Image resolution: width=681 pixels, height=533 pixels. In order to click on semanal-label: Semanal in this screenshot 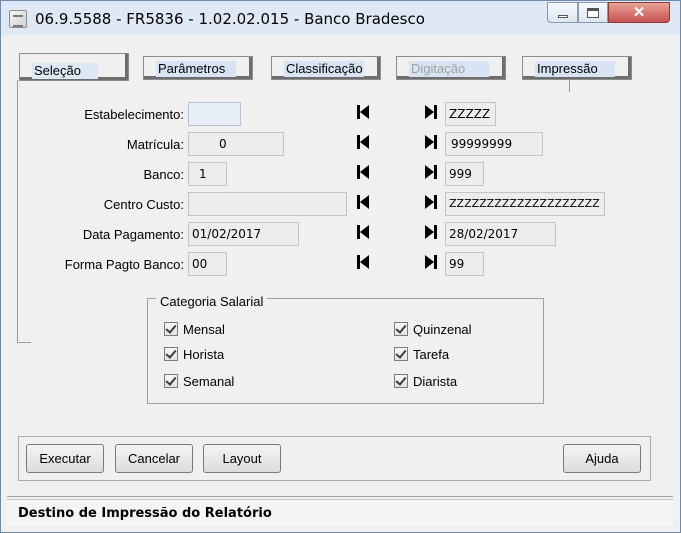, I will do `click(209, 381)`.